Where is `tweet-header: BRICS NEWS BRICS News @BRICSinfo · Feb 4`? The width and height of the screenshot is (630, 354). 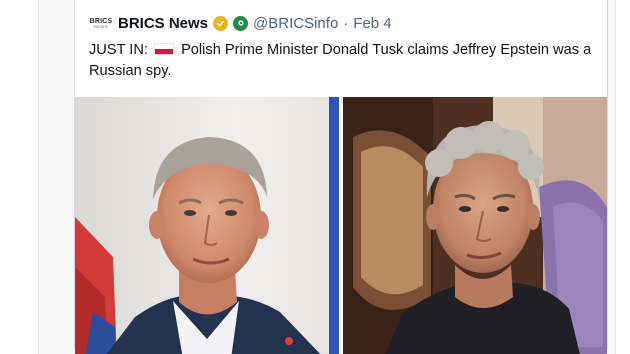 tweet-header: BRICS NEWS BRICS News @BRICSinfo · Feb 4 is located at coordinates (240, 23).